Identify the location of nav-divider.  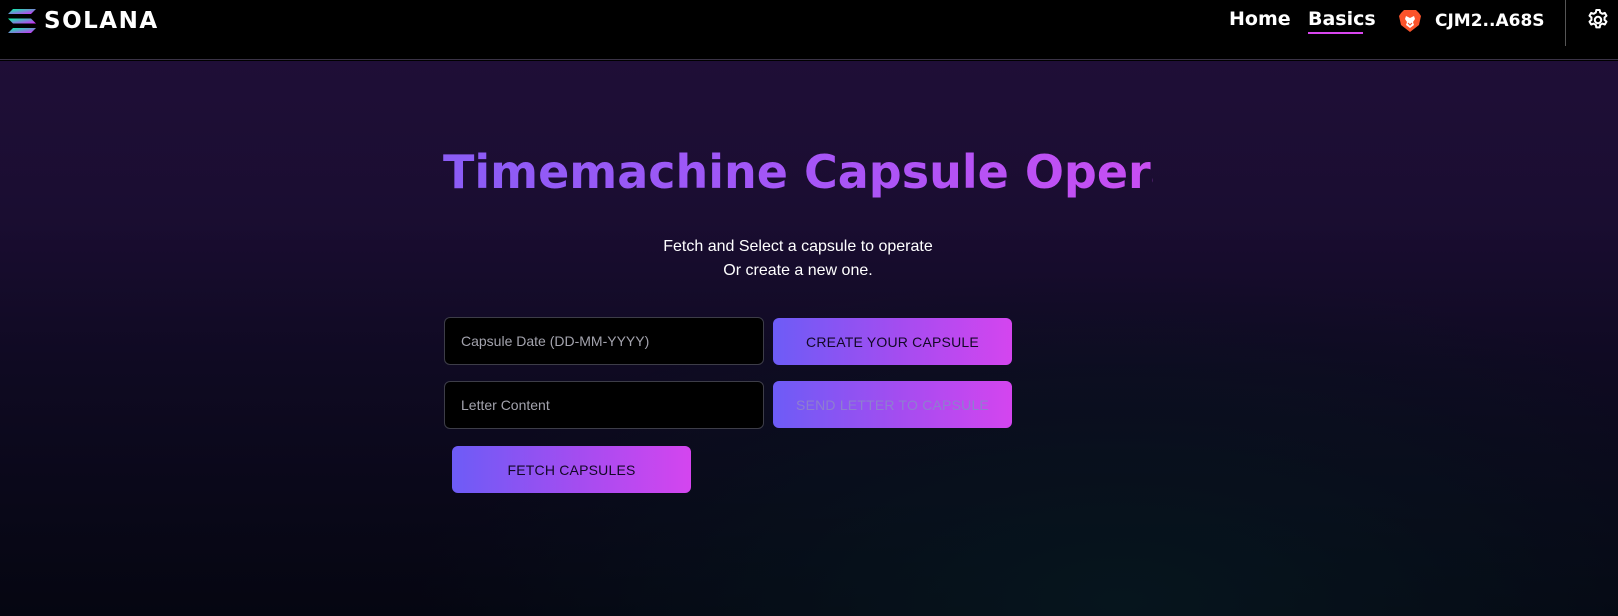
(1565, 23).